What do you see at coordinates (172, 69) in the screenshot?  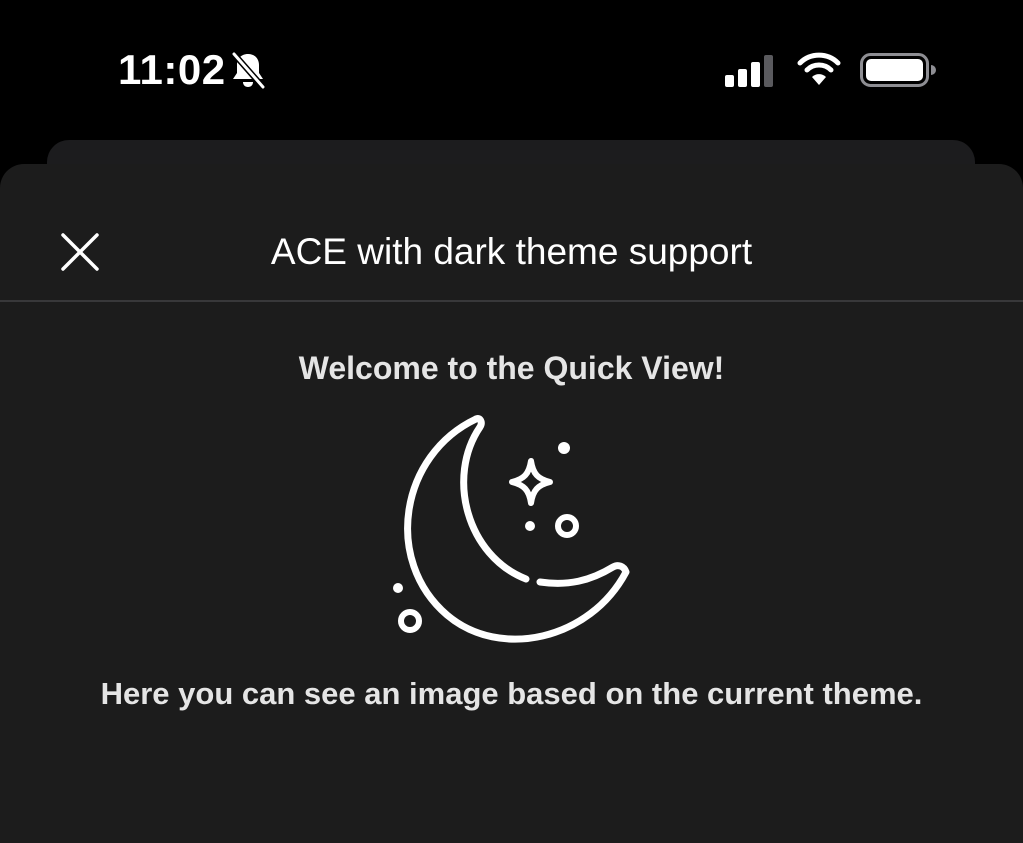 I see `status-time: 11:02` at bounding box center [172, 69].